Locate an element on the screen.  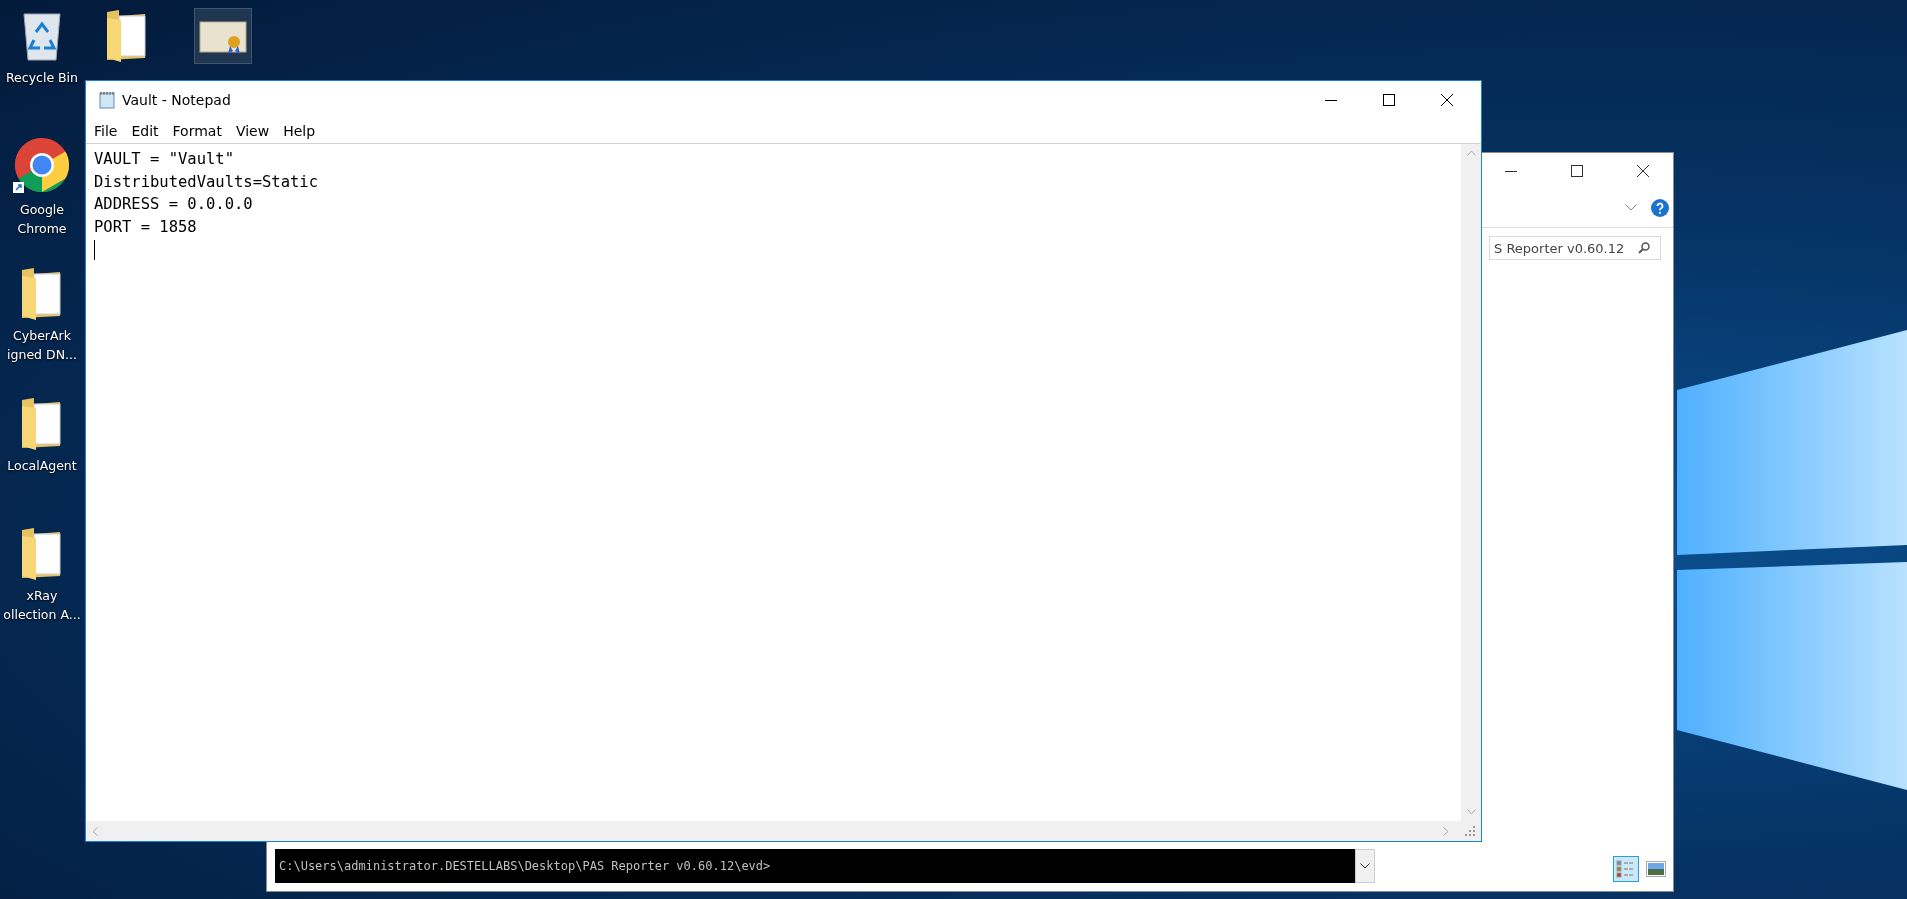
desktop-icon-label: LocalAgent is located at coordinates (42, 465).